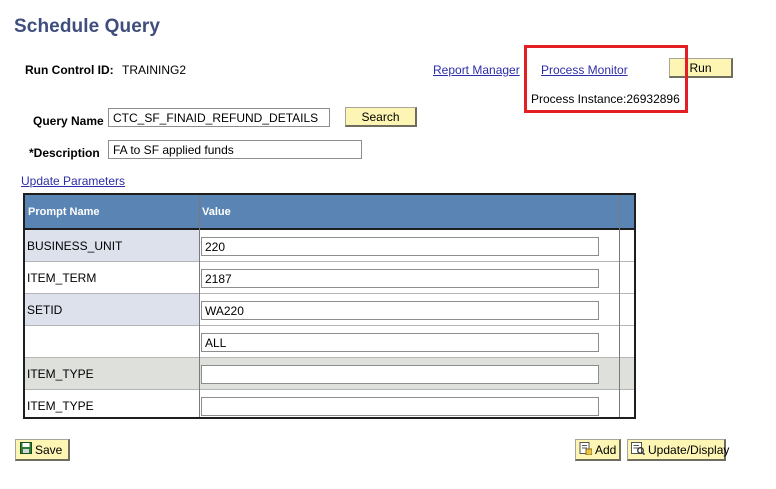 This screenshot has height=489, width=776. I want to click on search-button-label: Search, so click(380, 116).